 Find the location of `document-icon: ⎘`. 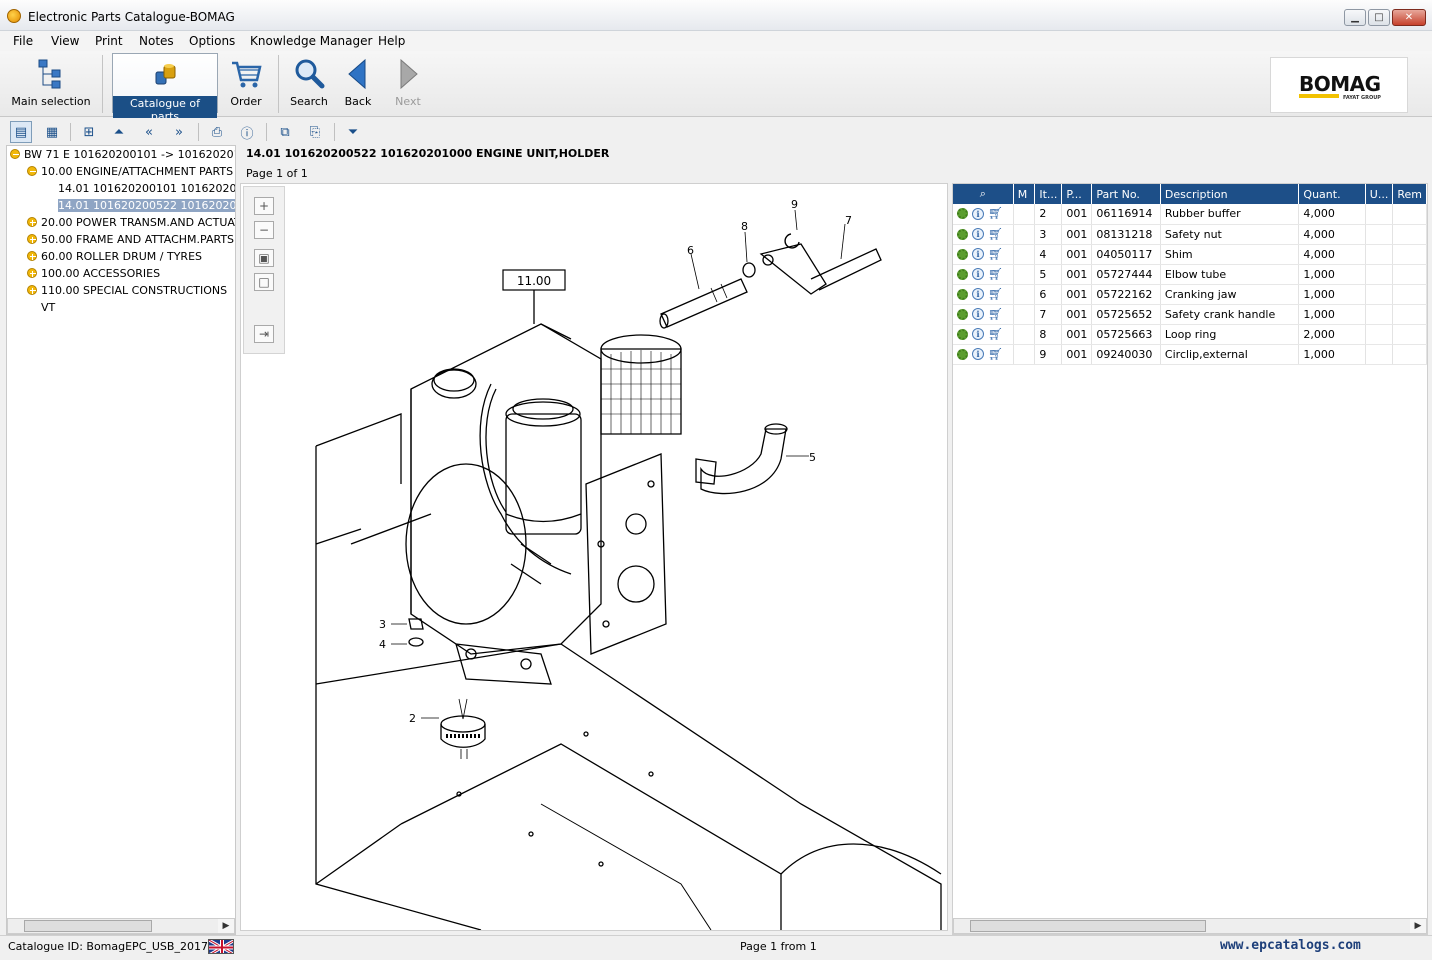

document-icon: ⎘ is located at coordinates (315, 132).